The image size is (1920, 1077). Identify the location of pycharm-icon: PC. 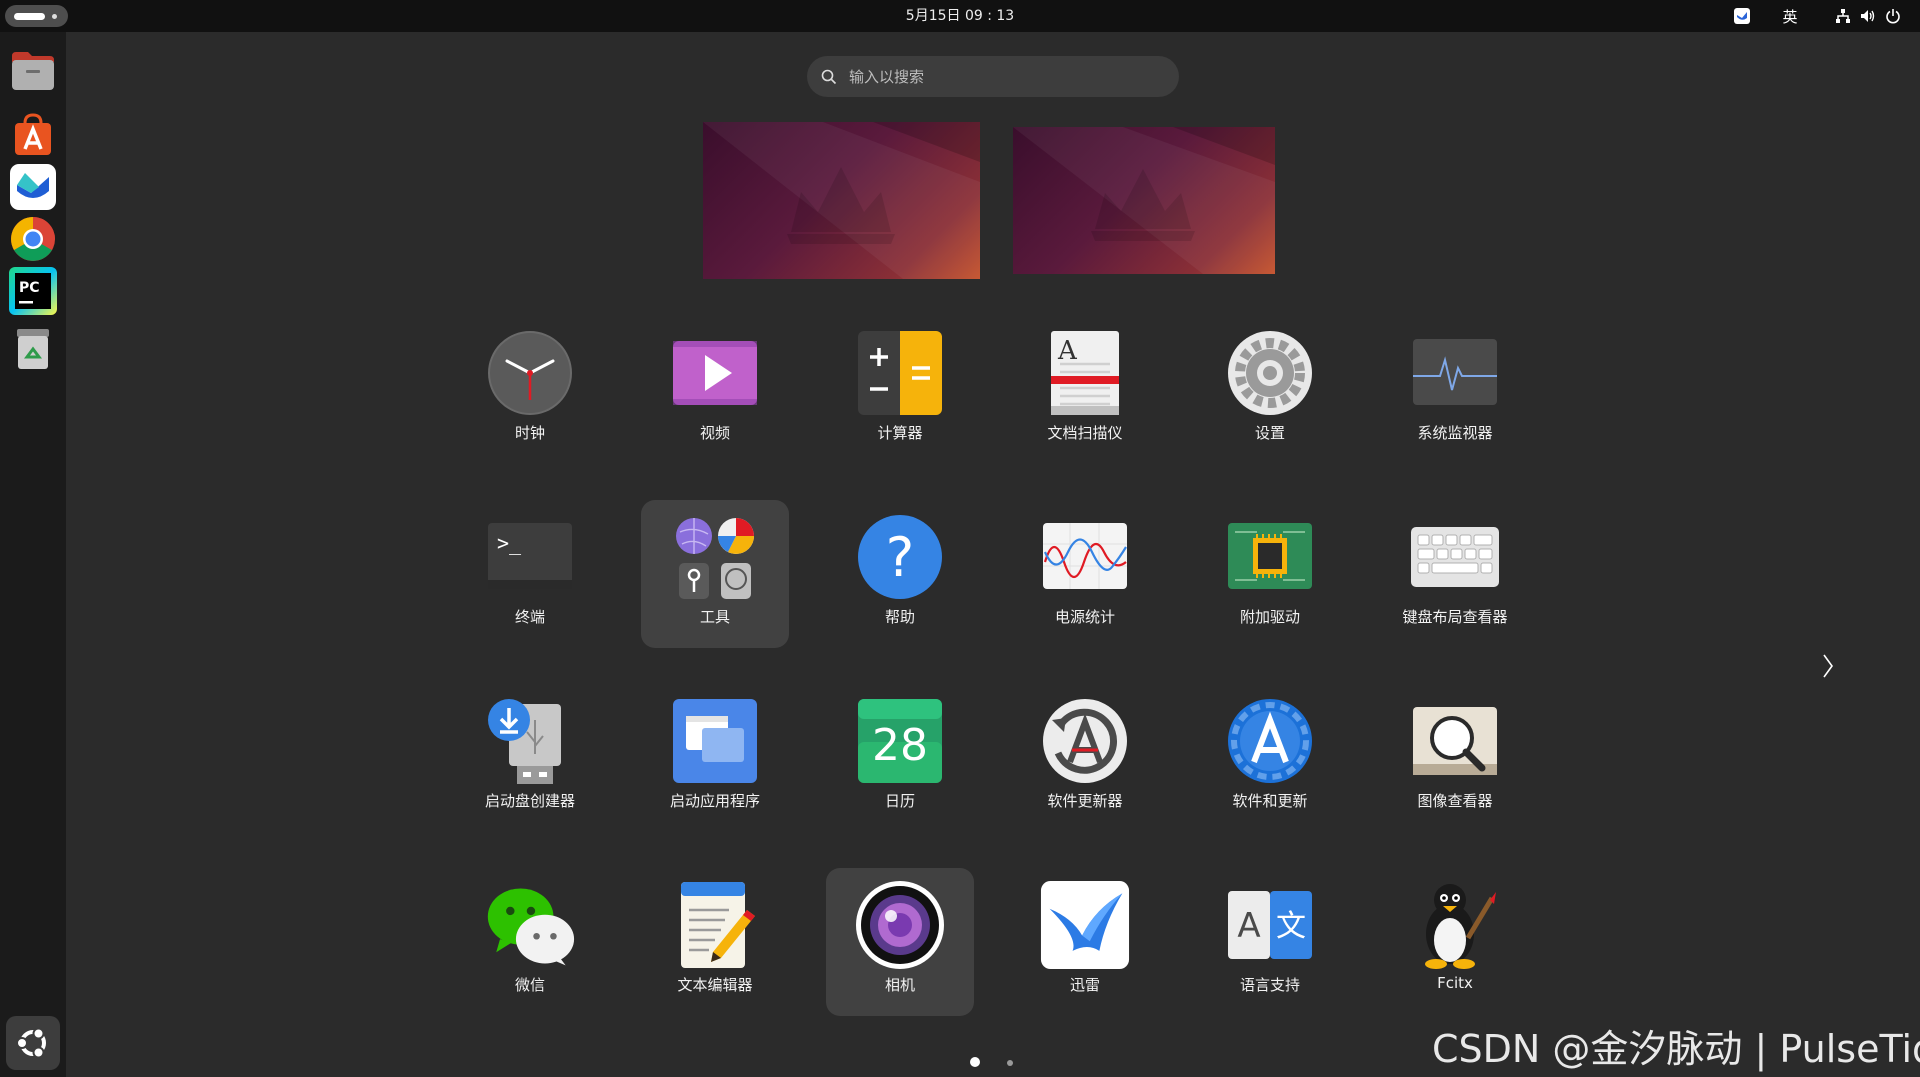
(33, 291).